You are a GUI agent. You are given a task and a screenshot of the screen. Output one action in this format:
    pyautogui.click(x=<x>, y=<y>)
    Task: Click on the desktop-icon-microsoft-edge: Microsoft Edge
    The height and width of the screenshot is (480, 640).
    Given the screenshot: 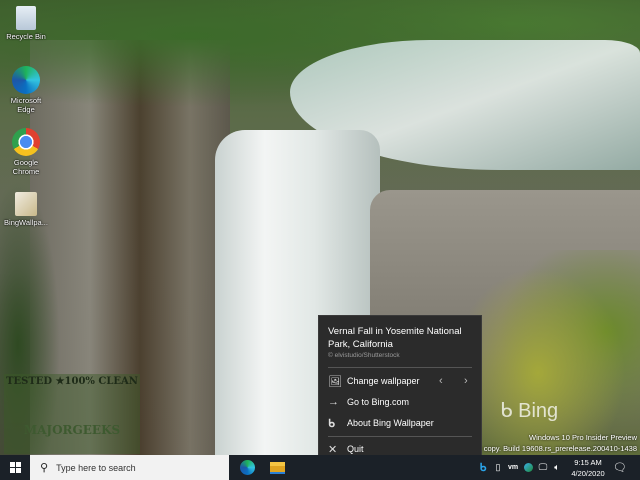 What is the action you would take?
    pyautogui.click(x=26, y=90)
    